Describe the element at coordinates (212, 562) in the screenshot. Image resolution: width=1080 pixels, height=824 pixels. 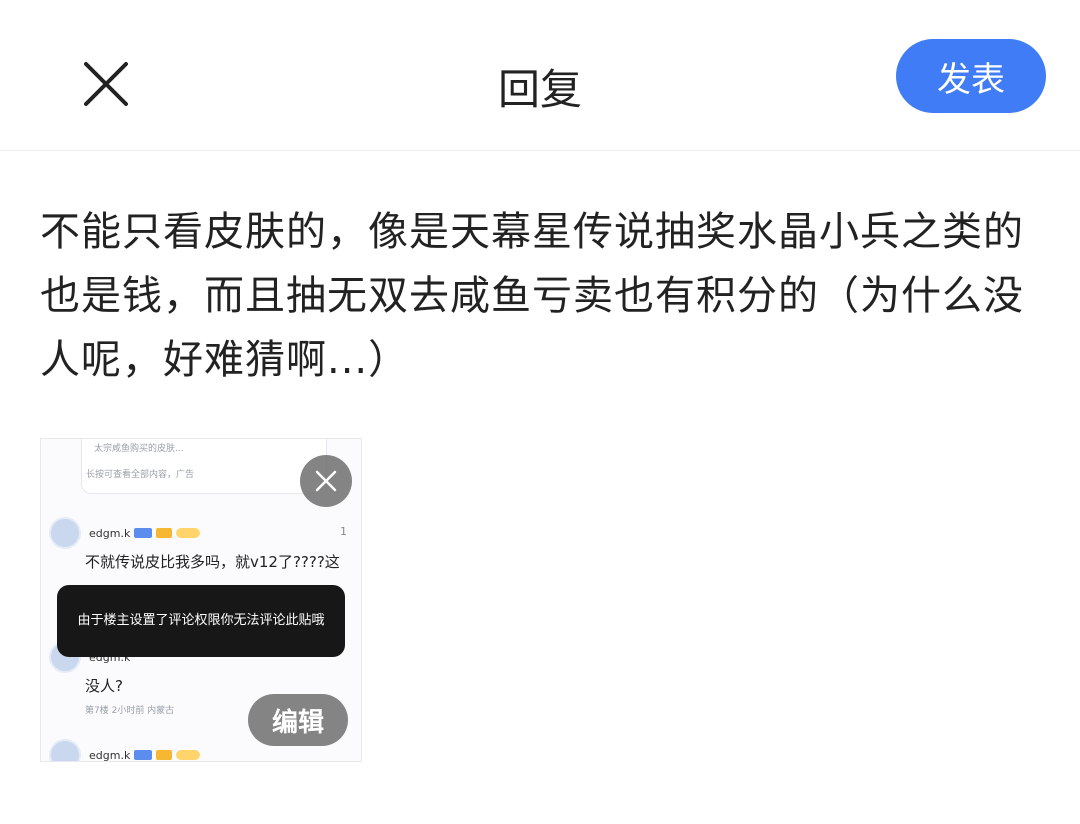
I see `comment-text: 不就传说皮比我多吗，就v12了????这` at that location.